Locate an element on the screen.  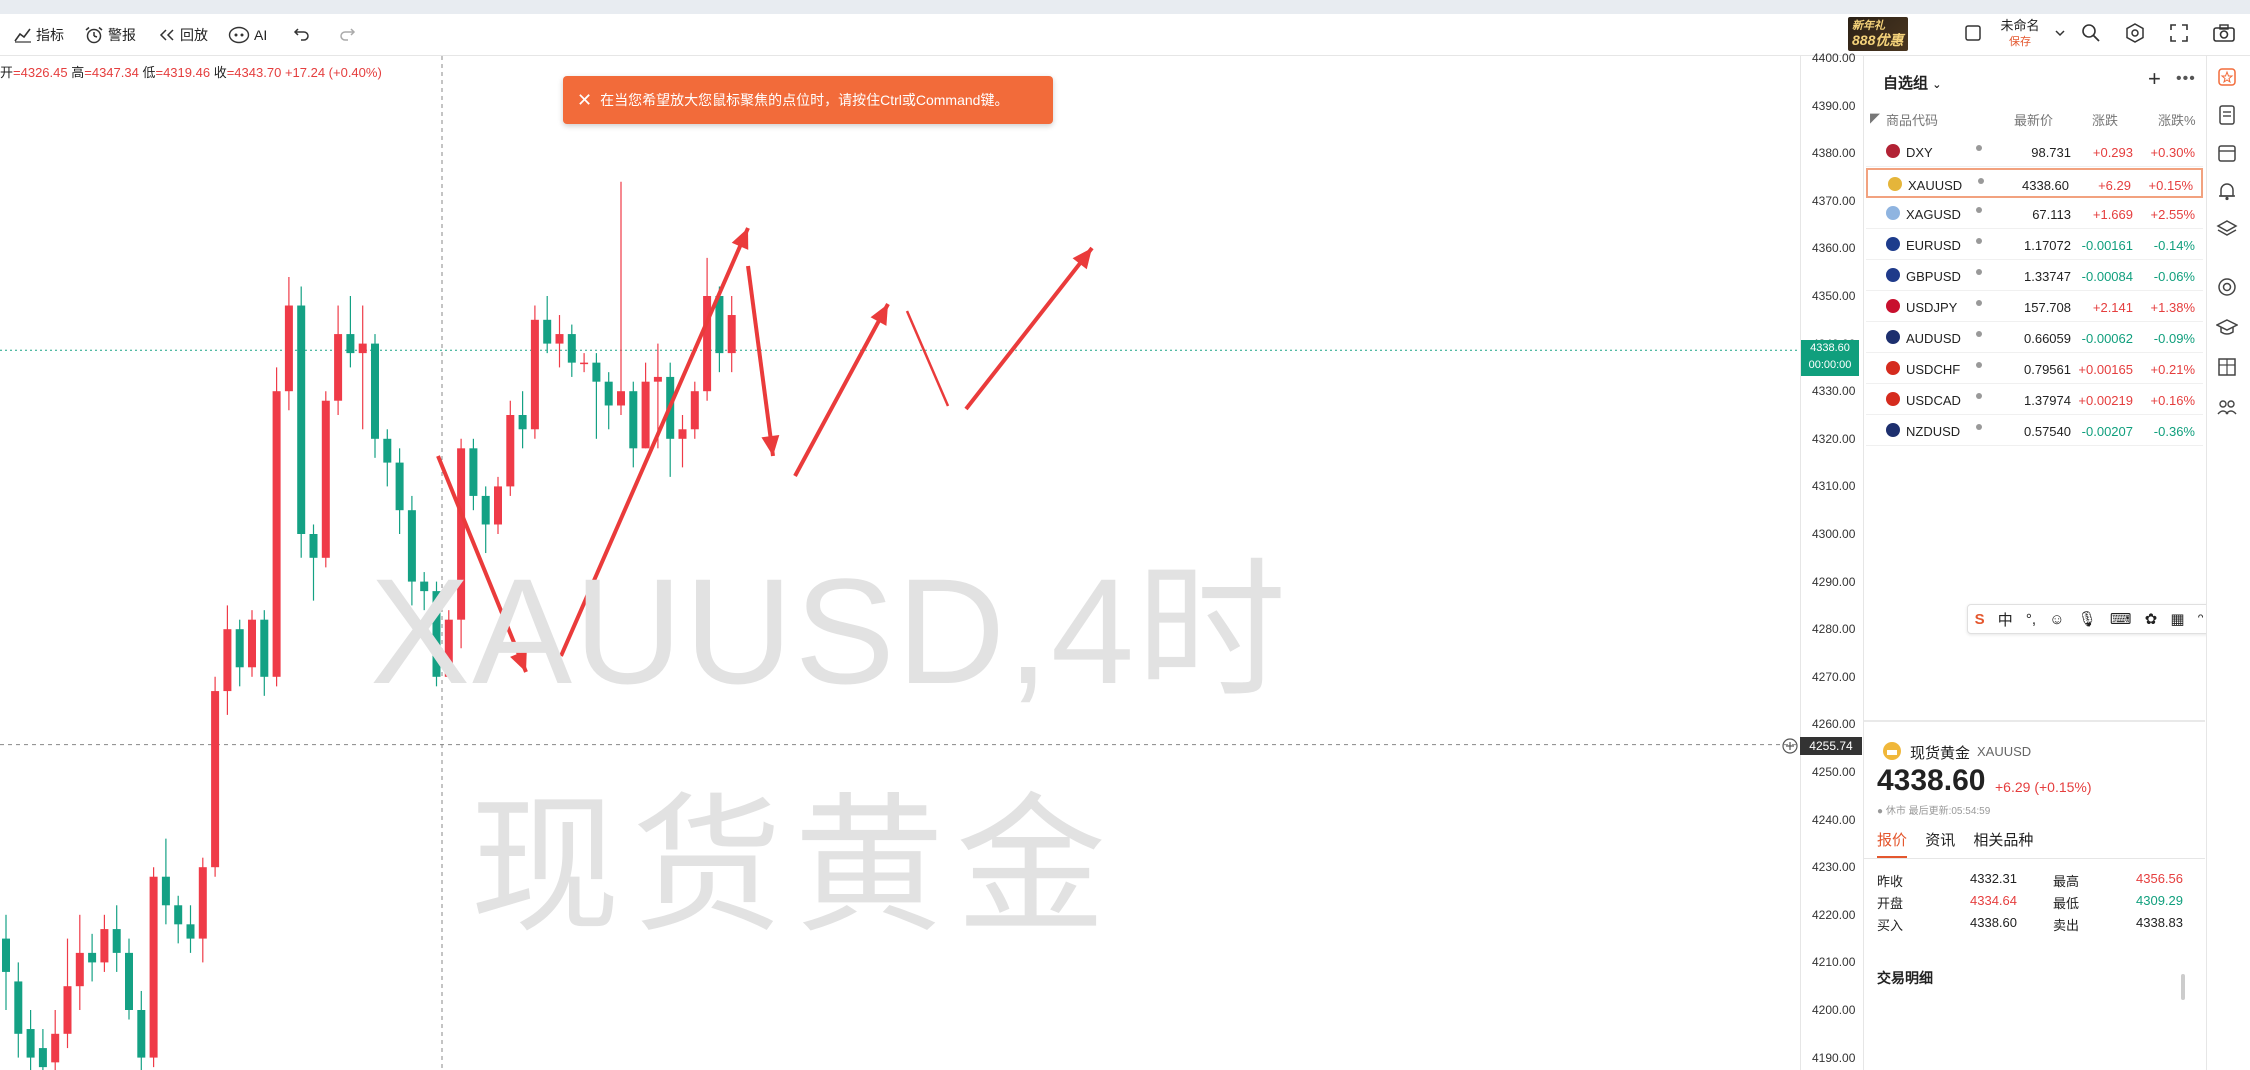
price-tick: 4330.00 is located at coordinates (1834, 391).